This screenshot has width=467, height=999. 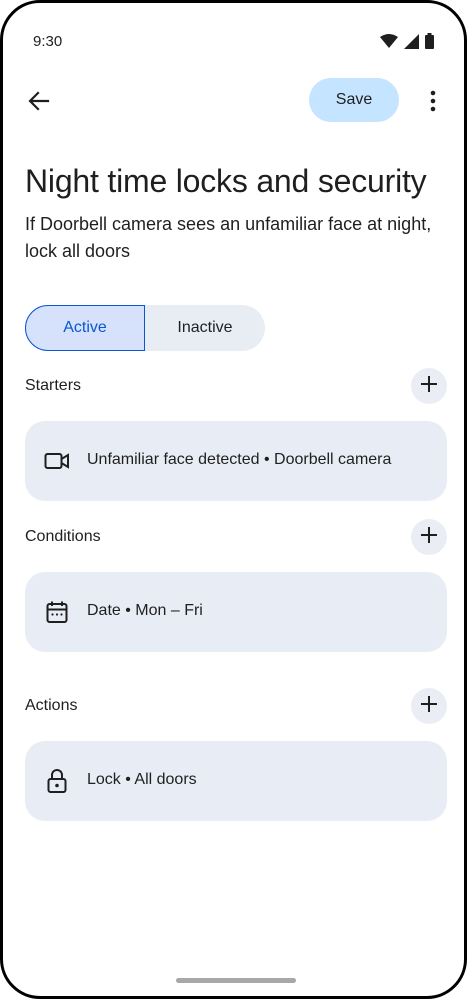 I want to click on add-condition-button, so click(x=429, y=537).